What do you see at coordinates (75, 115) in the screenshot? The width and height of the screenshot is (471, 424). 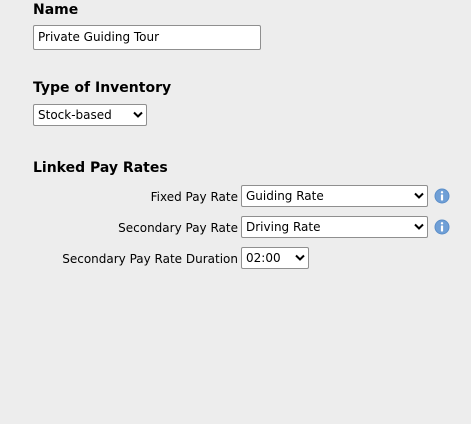 I see `inventory-type-value: Stock-based` at bounding box center [75, 115].